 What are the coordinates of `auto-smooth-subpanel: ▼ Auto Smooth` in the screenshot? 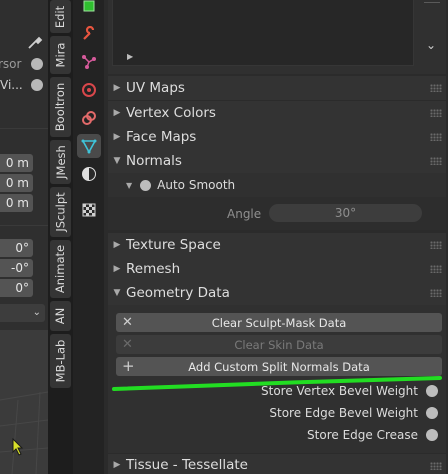 It's located at (180, 185).